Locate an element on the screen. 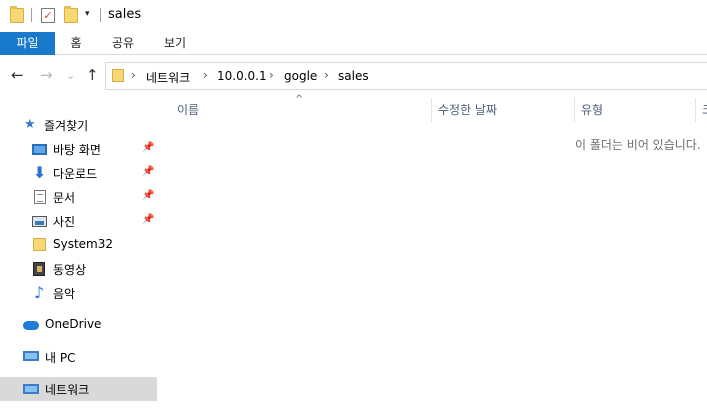 This screenshot has width=707, height=413. nav-item-this-pc: 내 PC is located at coordinates (78, 357).